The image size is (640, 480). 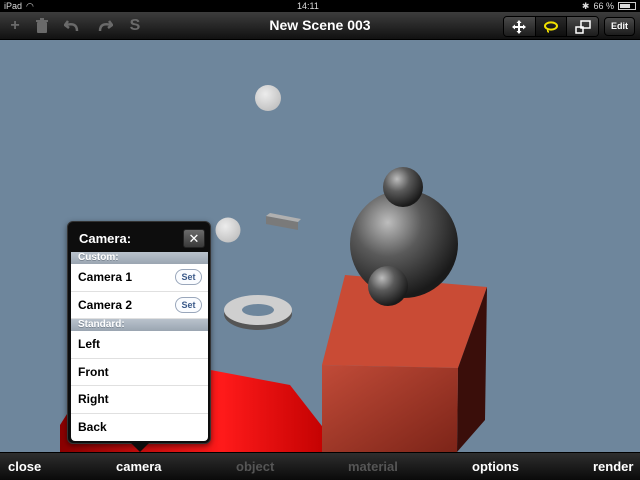 What do you see at coordinates (93, 399) in the screenshot?
I see `row-label: Right` at bounding box center [93, 399].